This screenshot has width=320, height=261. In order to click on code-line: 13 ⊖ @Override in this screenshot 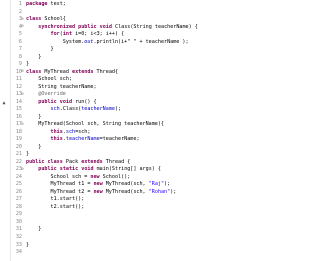, I will do `click(130, 95)`.